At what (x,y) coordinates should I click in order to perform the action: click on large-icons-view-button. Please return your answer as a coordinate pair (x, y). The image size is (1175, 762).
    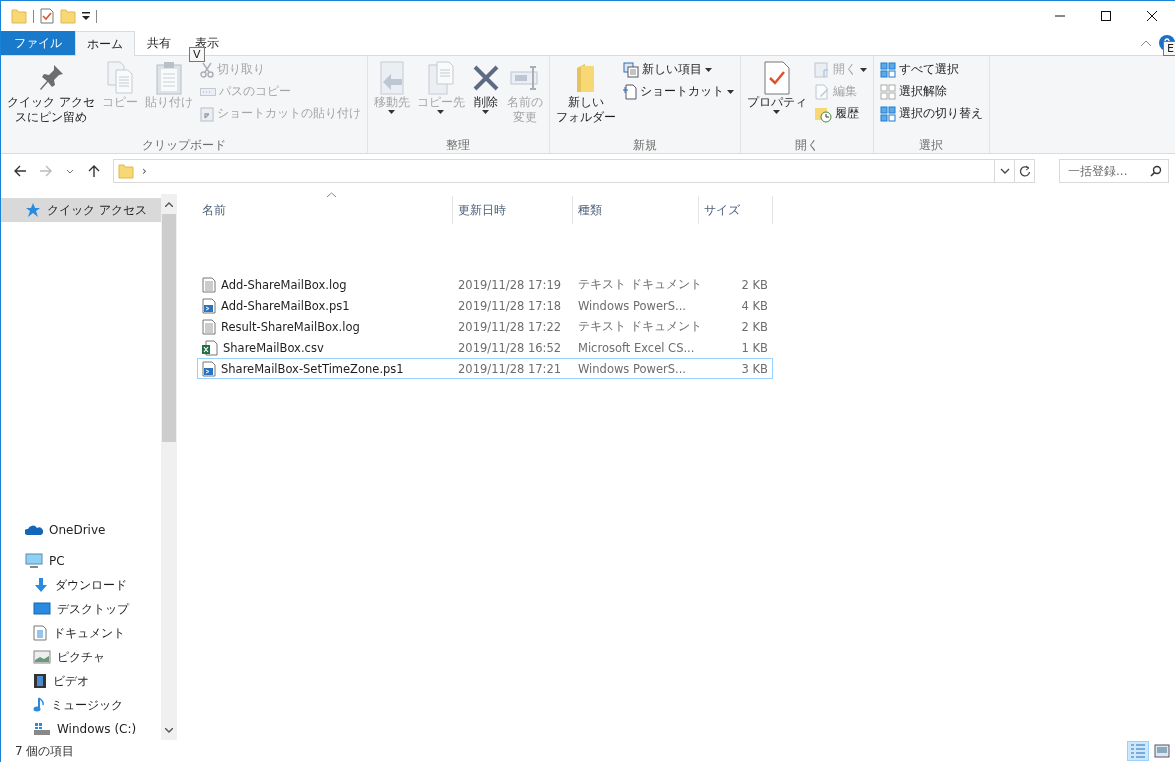
    Looking at the image, I should click on (1162, 751).